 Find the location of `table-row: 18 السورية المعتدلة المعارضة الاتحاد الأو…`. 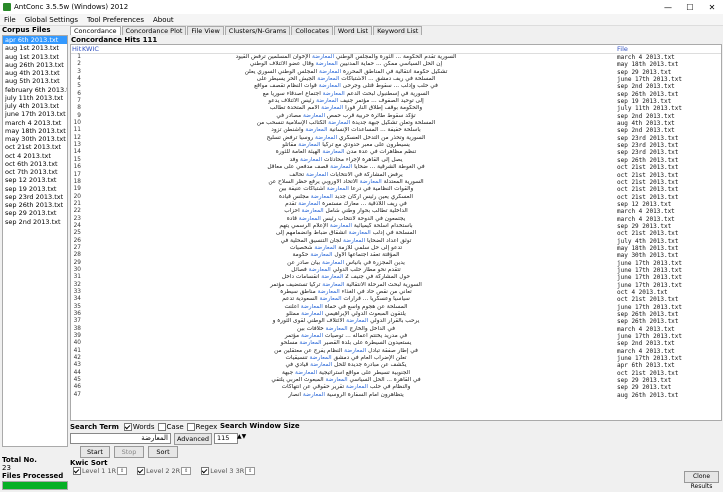

table-row: 18 السورية المعتدلة المعارضة الاتحاد الأو… is located at coordinates (396, 182).